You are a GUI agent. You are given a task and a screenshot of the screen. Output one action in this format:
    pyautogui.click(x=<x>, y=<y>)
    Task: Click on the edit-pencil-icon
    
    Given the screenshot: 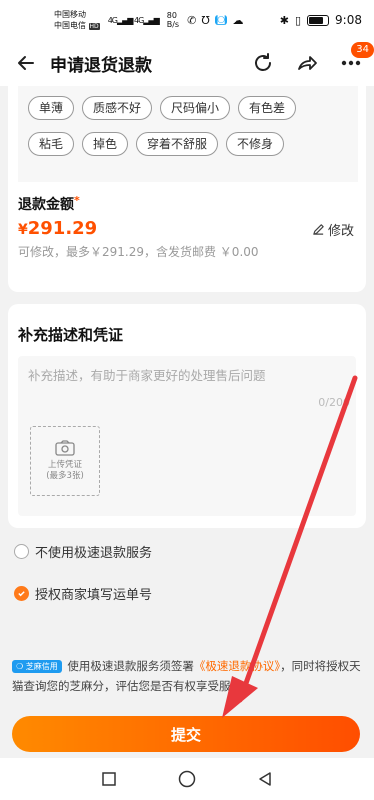 What is the action you would take?
    pyautogui.click(x=318, y=229)
    